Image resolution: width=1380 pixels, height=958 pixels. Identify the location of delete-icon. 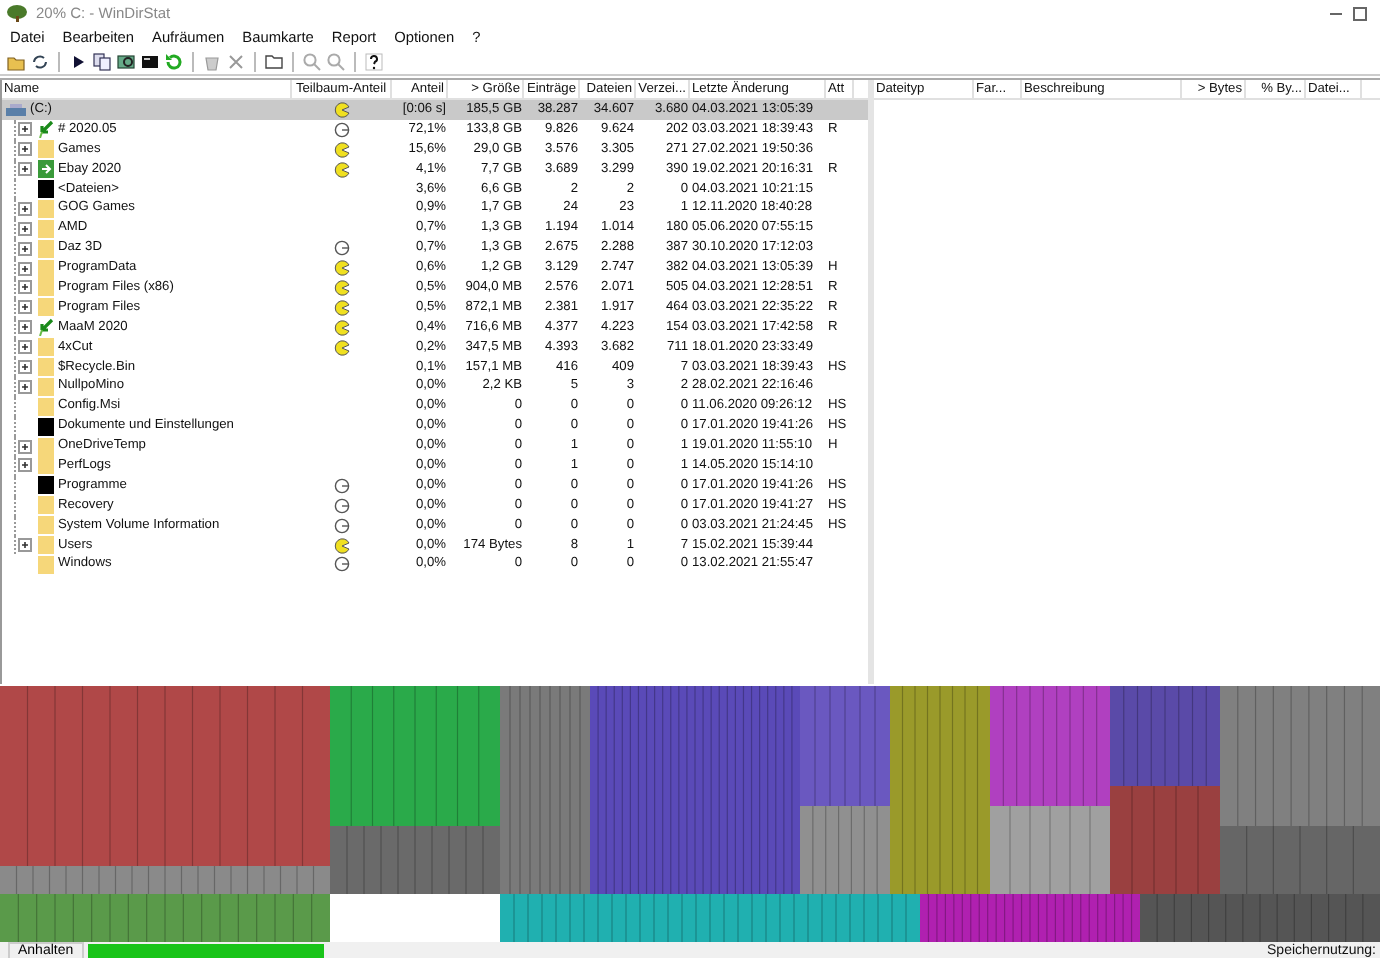
(236, 62).